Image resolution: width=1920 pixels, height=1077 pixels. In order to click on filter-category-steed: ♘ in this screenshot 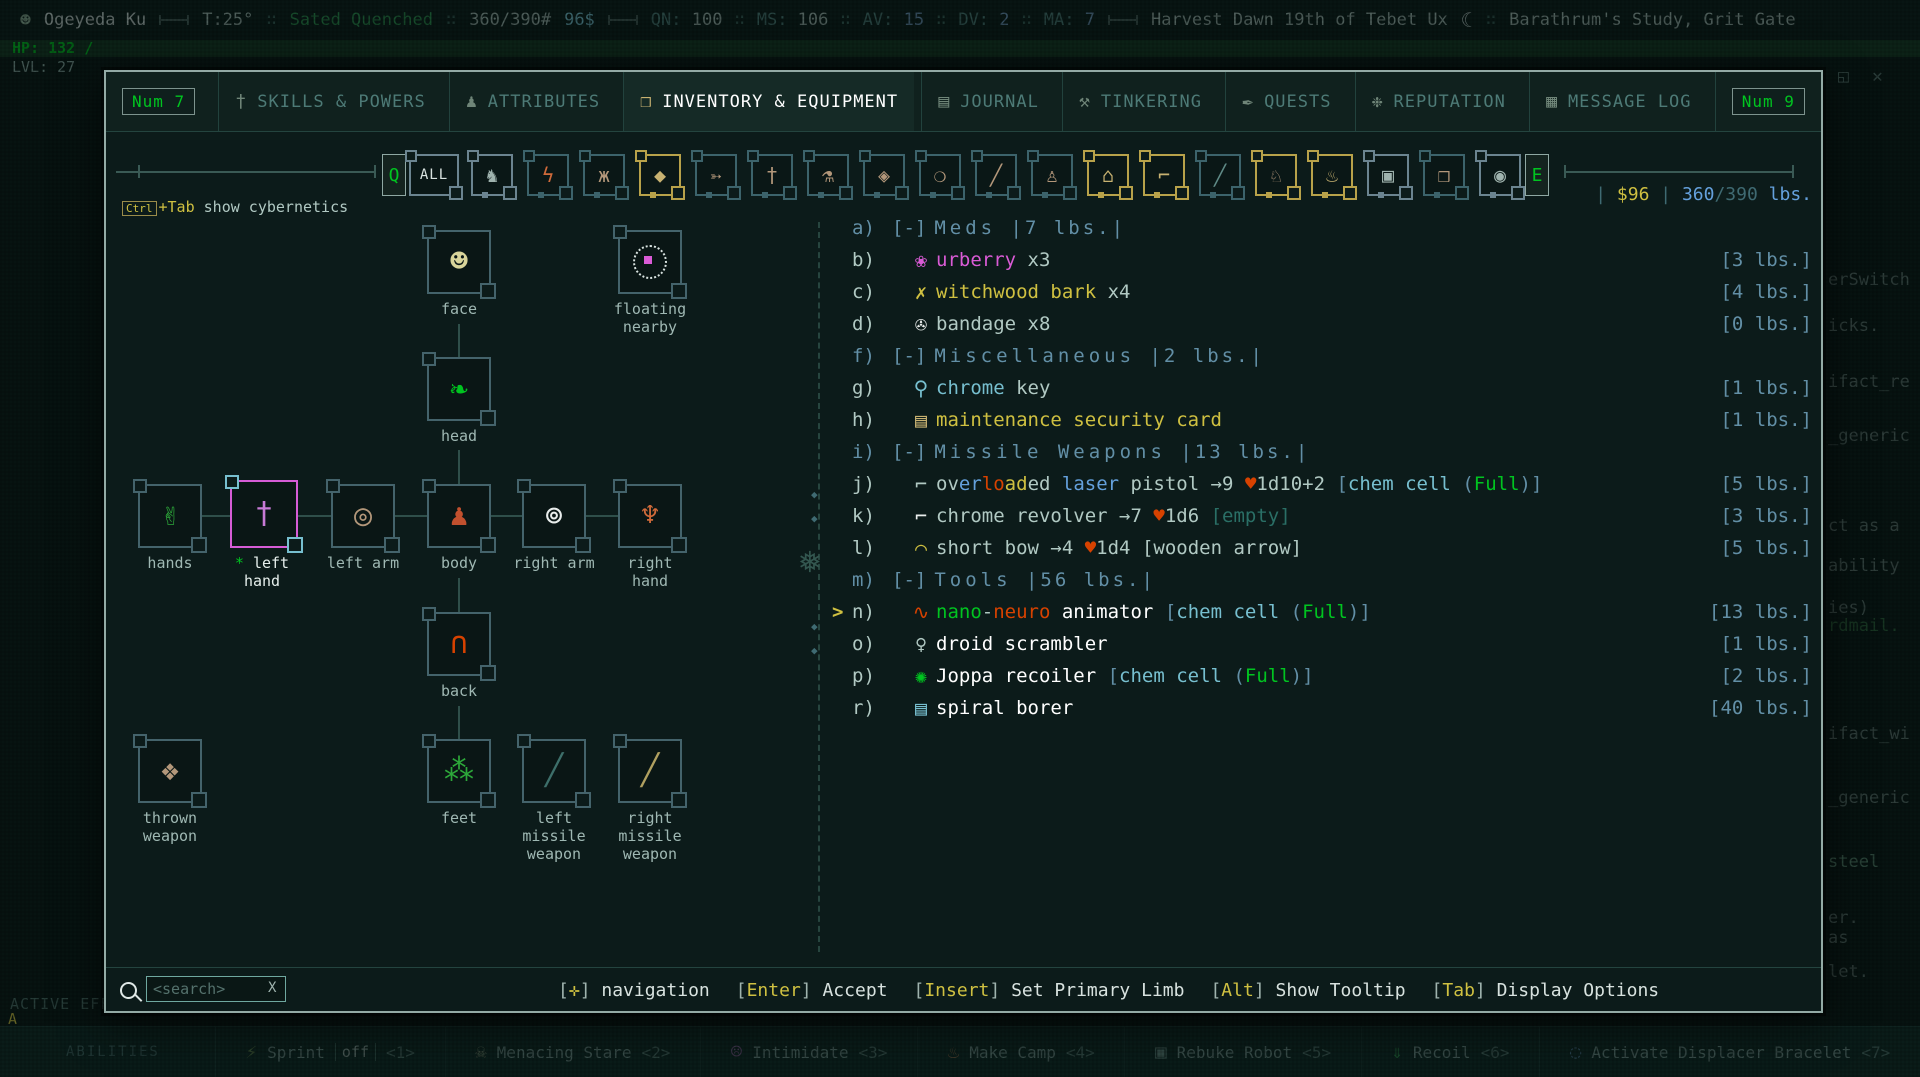, I will do `click(1276, 175)`.